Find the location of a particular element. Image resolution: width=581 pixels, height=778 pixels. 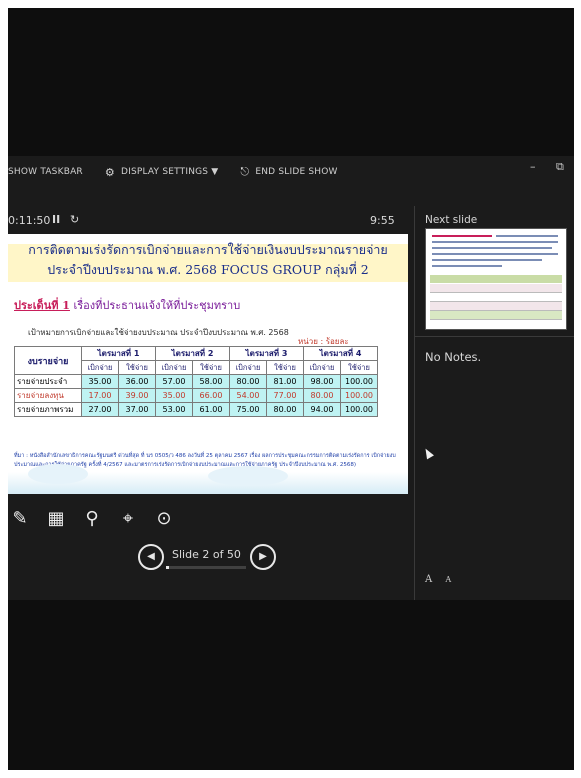

table-cell: 94.00 is located at coordinates (322, 409).